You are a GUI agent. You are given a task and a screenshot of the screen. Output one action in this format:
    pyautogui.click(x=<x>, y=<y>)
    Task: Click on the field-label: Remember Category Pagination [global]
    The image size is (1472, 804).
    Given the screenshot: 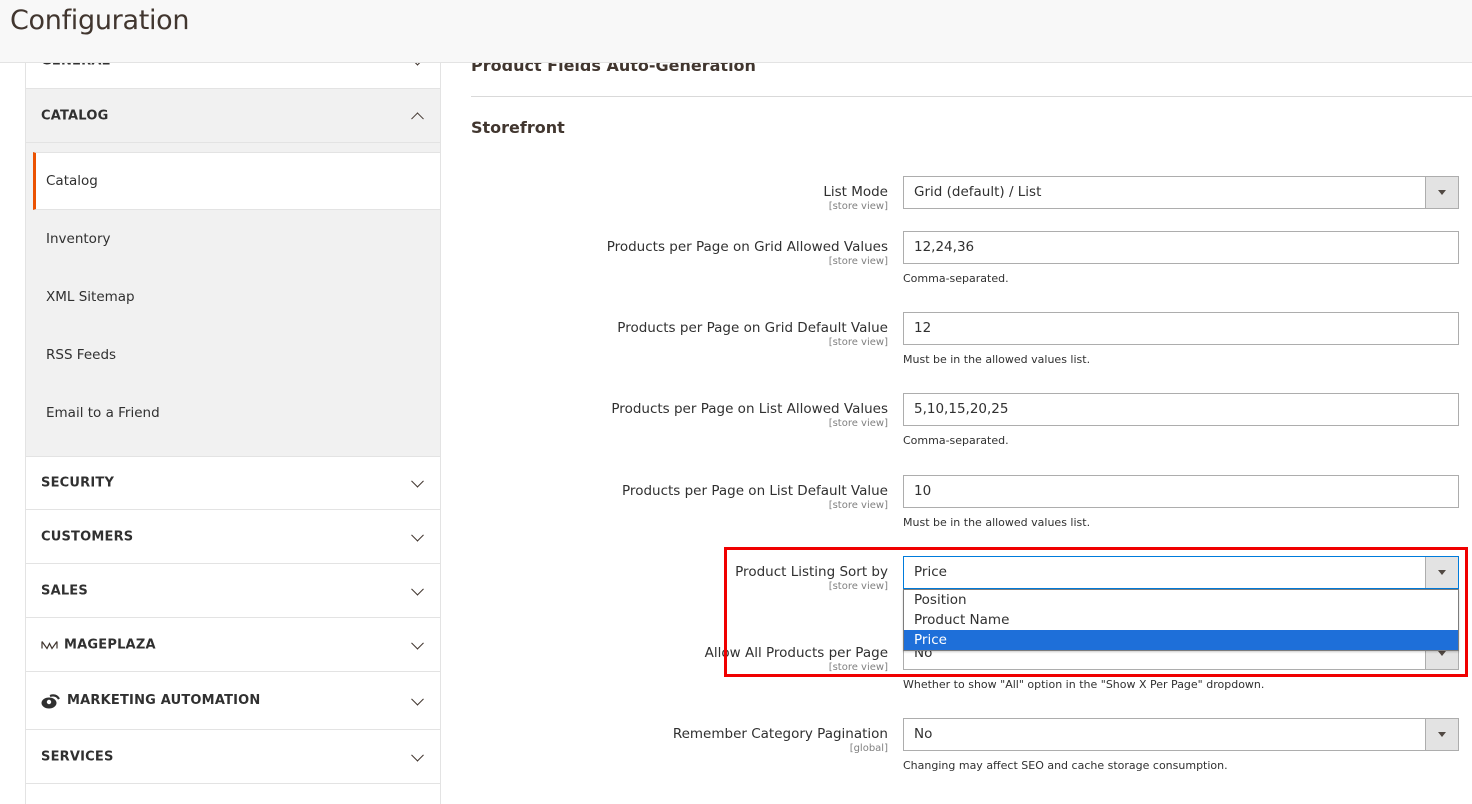 What is the action you would take?
    pyautogui.click(x=780, y=739)
    